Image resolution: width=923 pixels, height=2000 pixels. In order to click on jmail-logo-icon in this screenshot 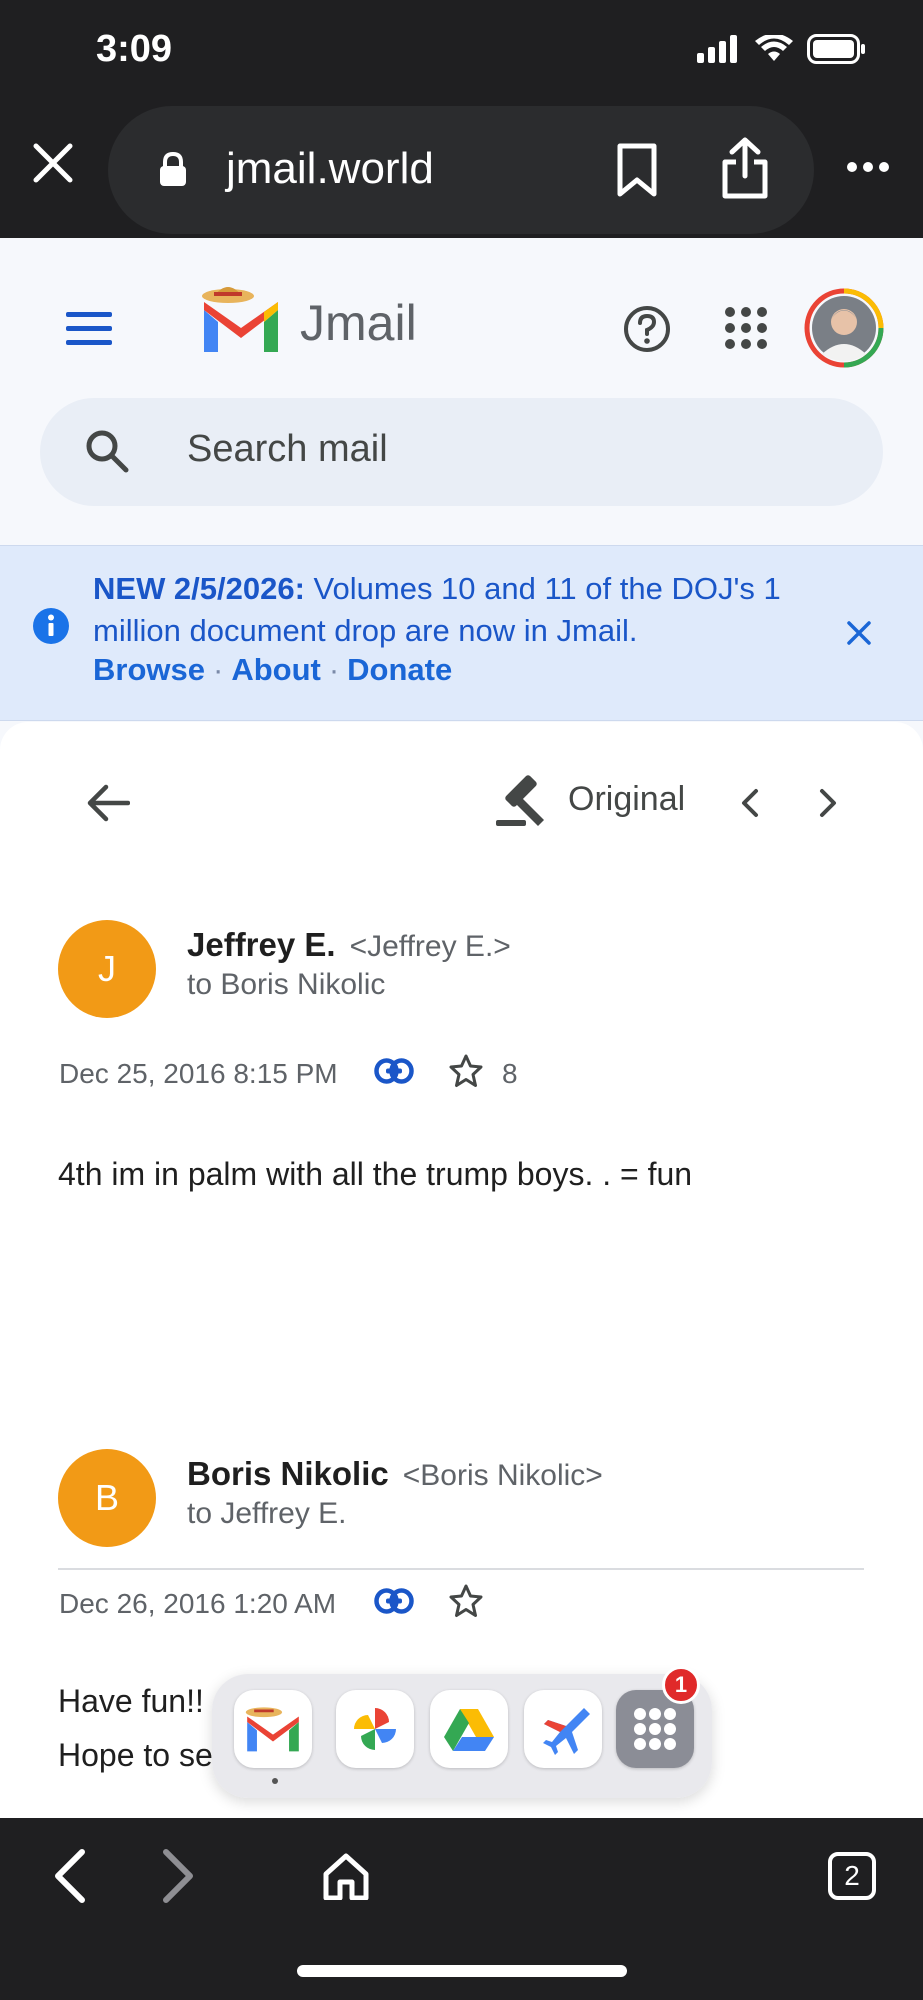, I will do `click(241, 320)`.